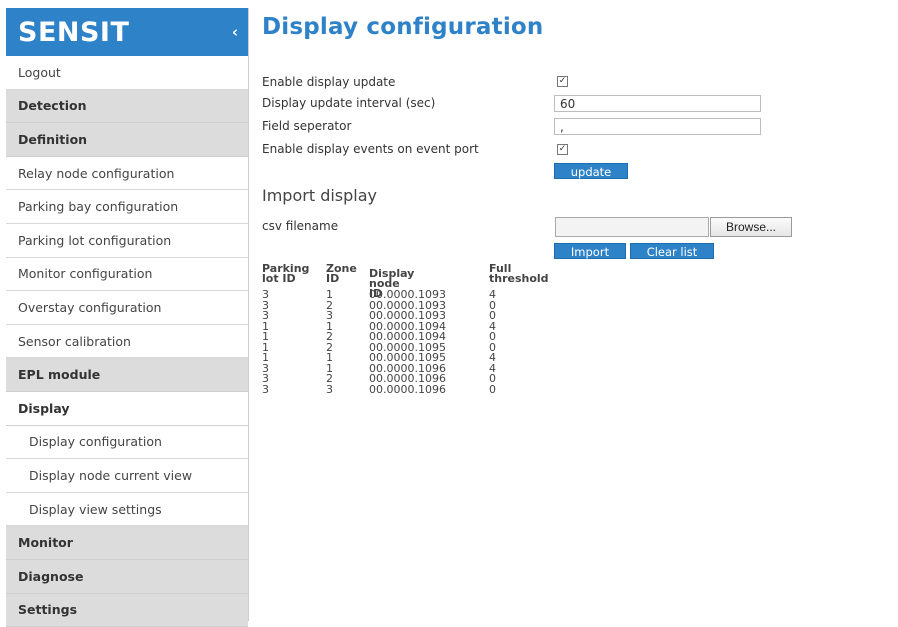  I want to click on sidebar-item-sensor-calibration: Sensor calibration, so click(127, 342).